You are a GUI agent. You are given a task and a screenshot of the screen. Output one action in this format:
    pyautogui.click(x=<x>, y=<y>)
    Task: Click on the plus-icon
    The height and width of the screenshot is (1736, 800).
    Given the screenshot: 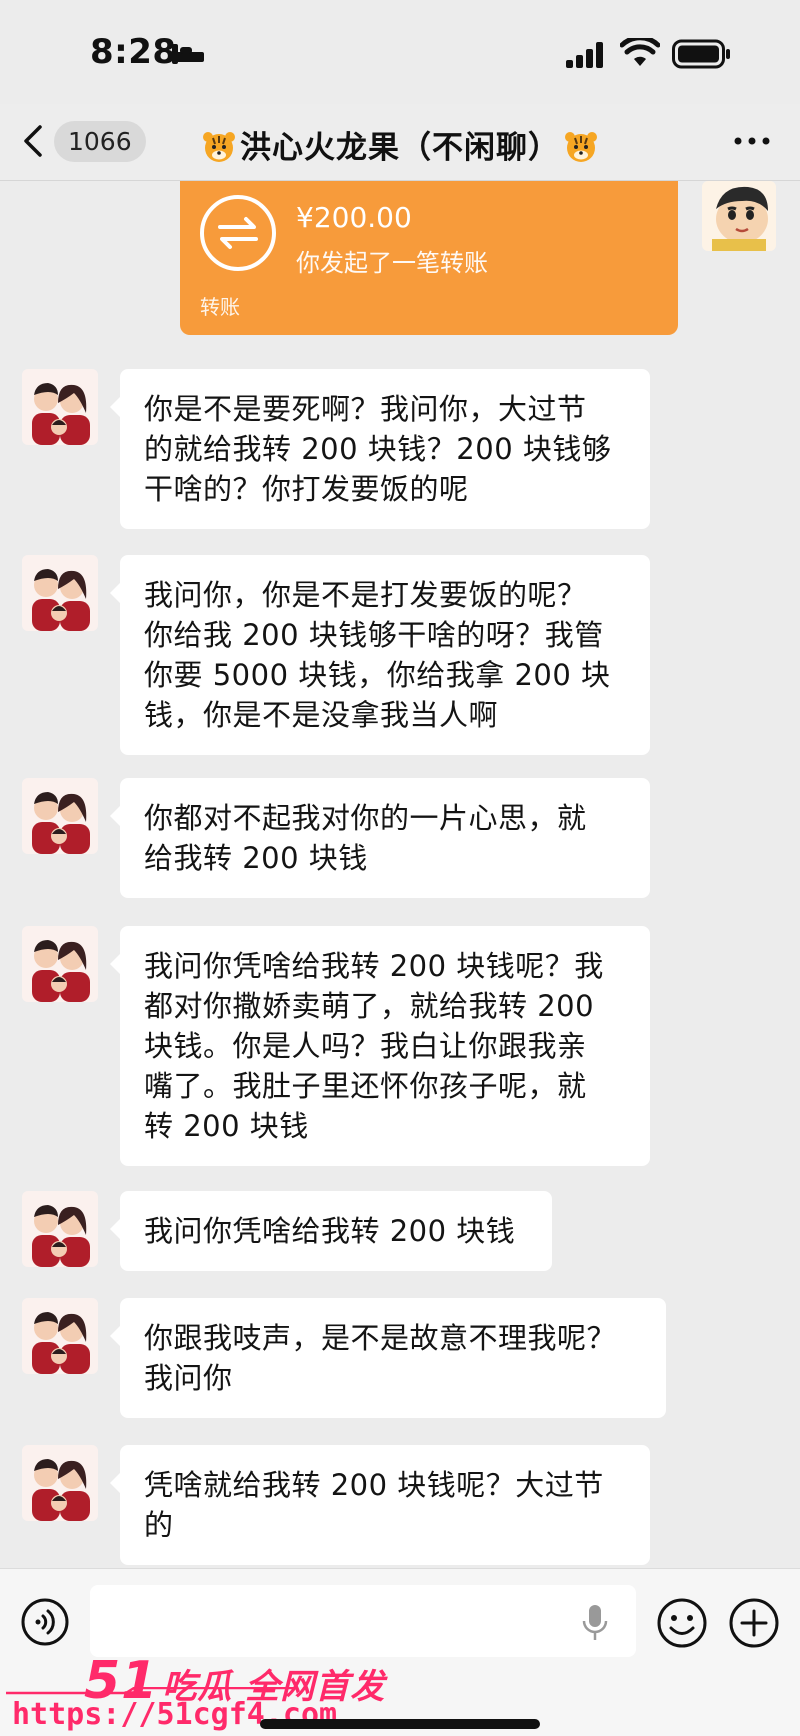 What is the action you would take?
    pyautogui.click(x=754, y=1623)
    